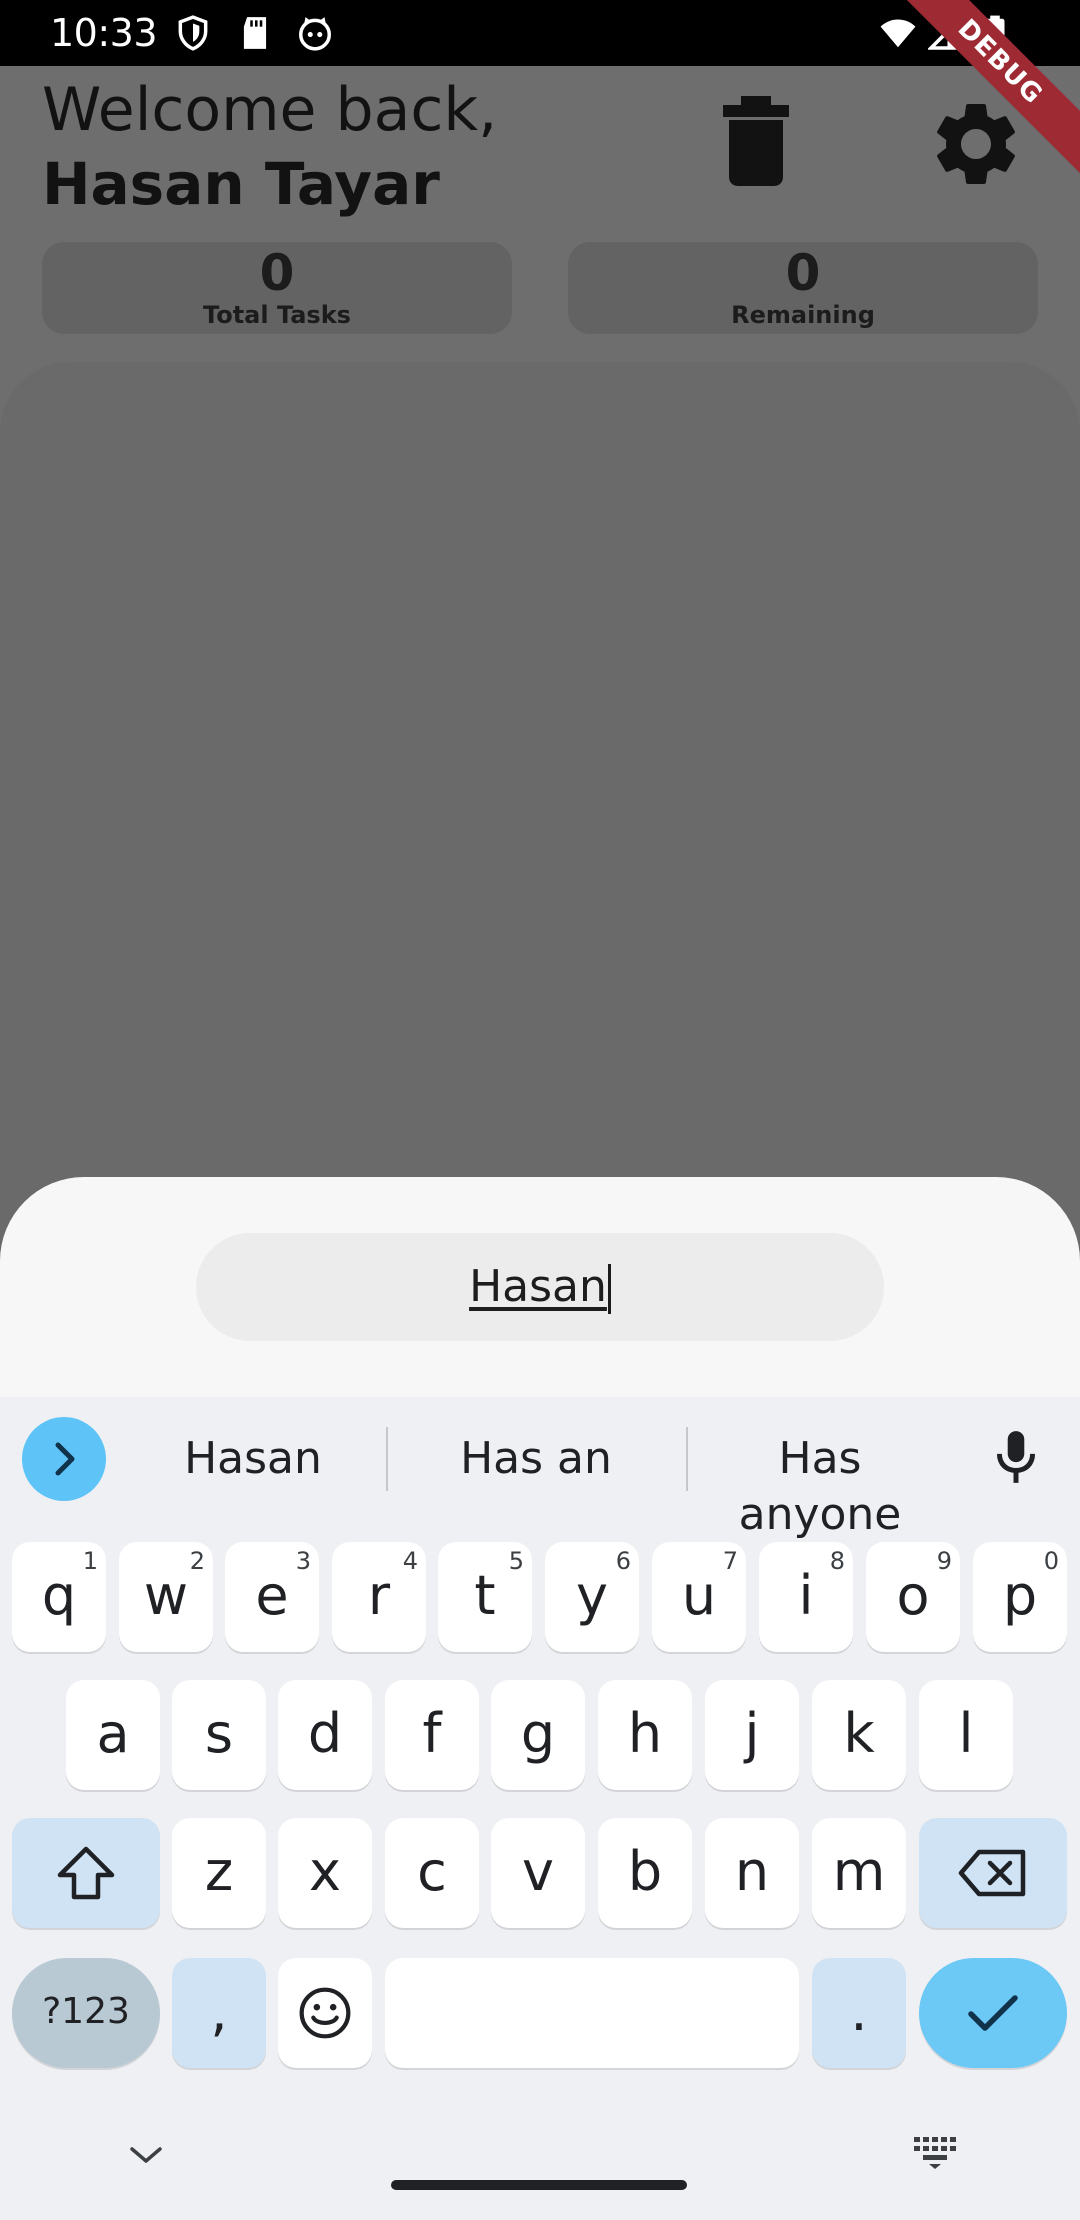 The height and width of the screenshot is (2220, 1080). What do you see at coordinates (277, 273) in the screenshot?
I see `total-tasks-value: 0` at bounding box center [277, 273].